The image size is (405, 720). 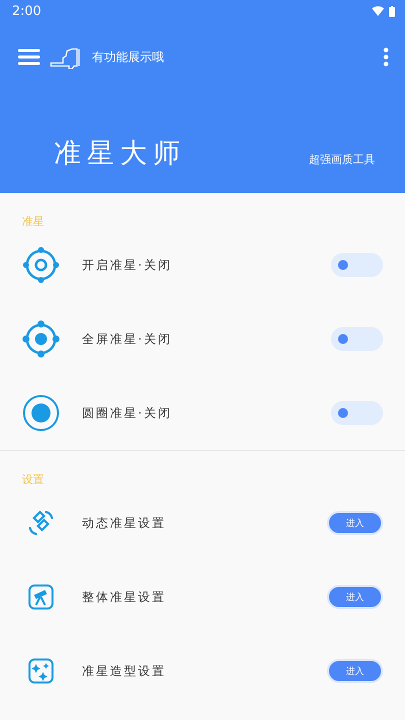 What do you see at coordinates (120, 154) in the screenshot?
I see `app-title: 准星大师` at bounding box center [120, 154].